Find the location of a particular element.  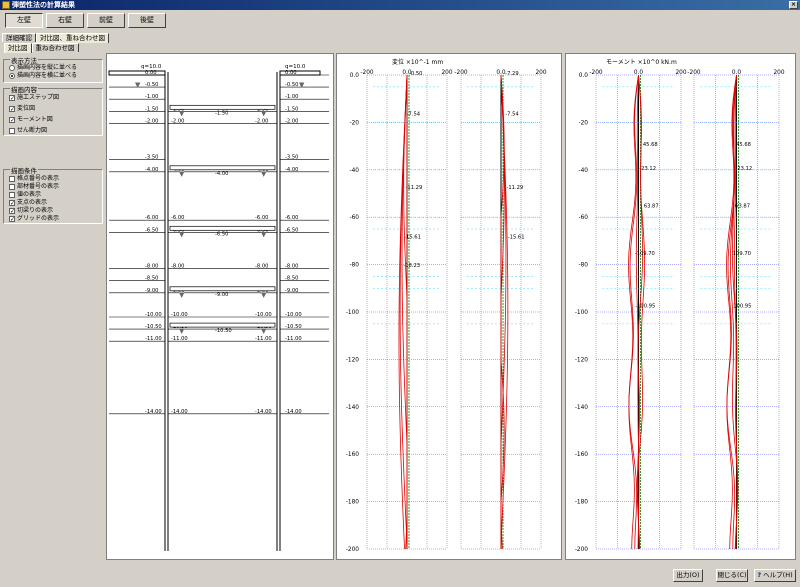

data-label: -109.70 is located at coordinates (645, 254).